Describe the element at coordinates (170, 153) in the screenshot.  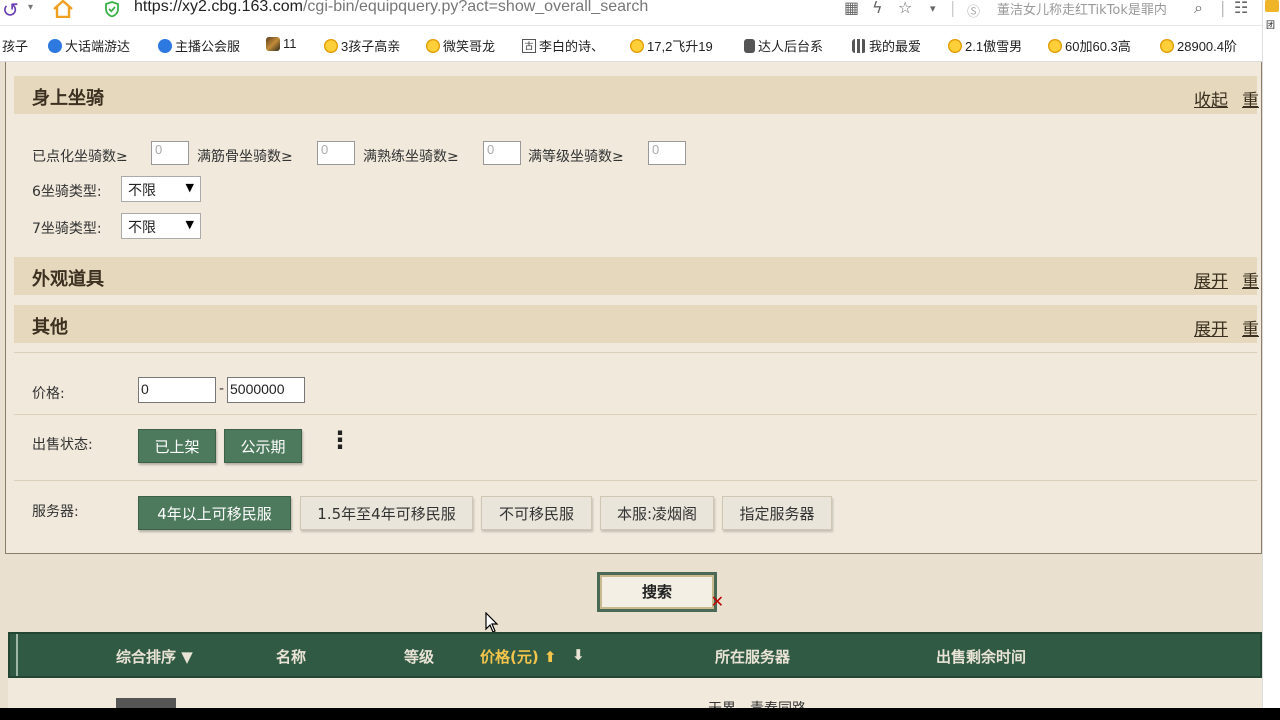
I see `enlightened-mounts-input: 0` at that location.